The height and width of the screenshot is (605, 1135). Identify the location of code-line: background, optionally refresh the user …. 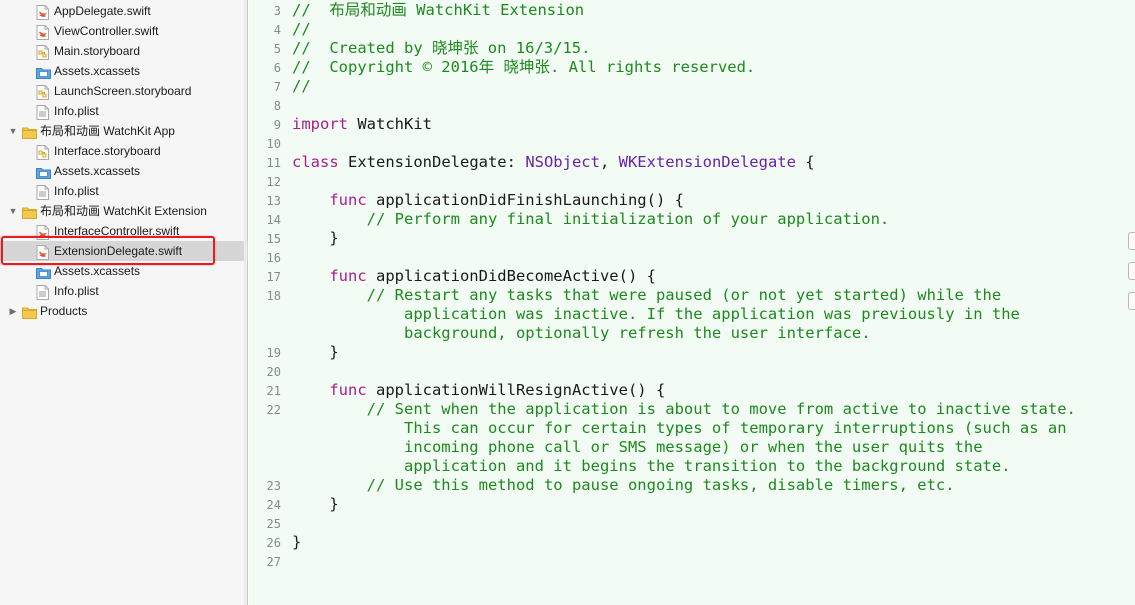
(581, 333).